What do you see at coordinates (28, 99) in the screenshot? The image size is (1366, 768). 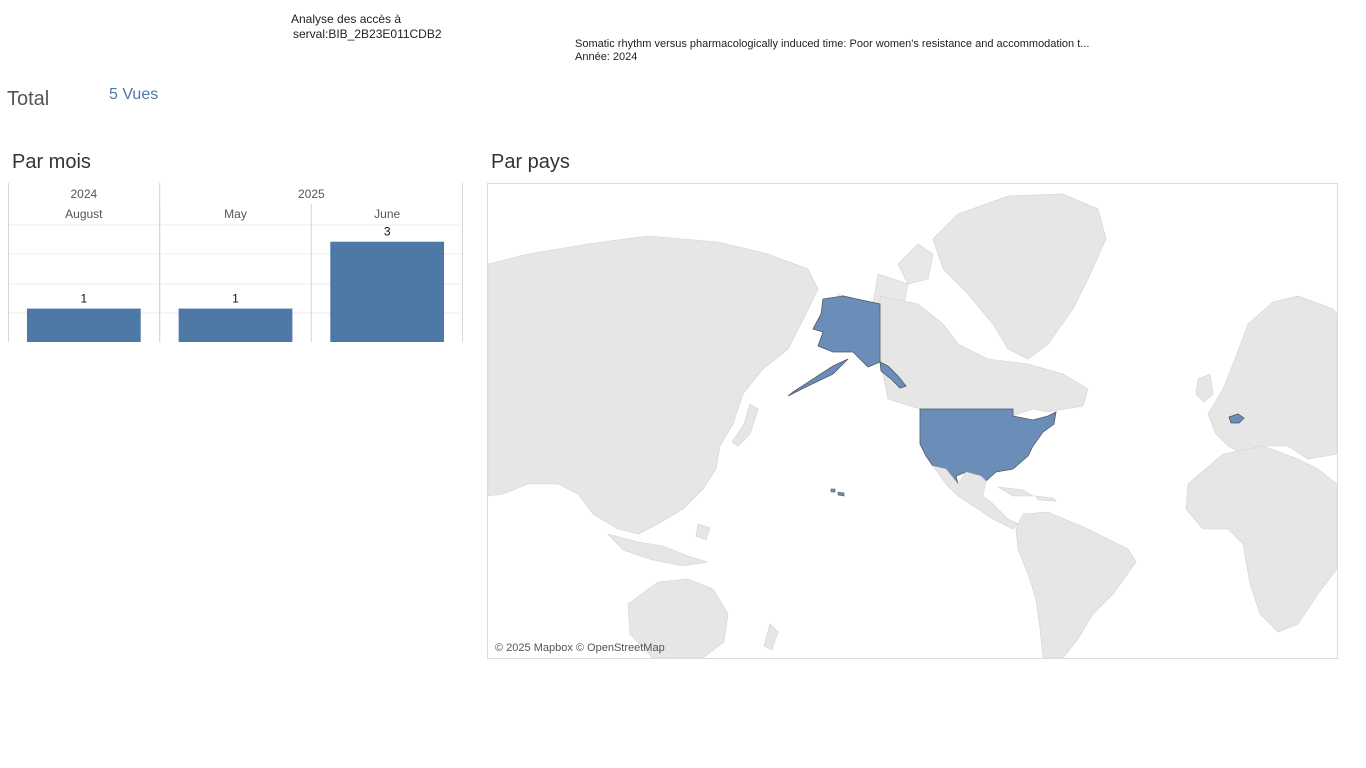 I see `total-label: Total` at bounding box center [28, 99].